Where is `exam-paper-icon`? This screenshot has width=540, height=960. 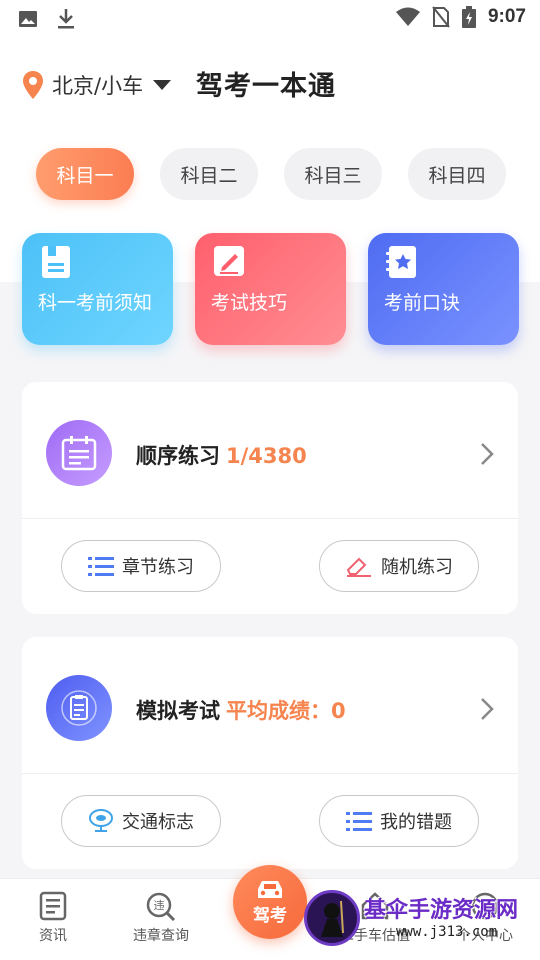
exam-paper-icon is located at coordinates (79, 708).